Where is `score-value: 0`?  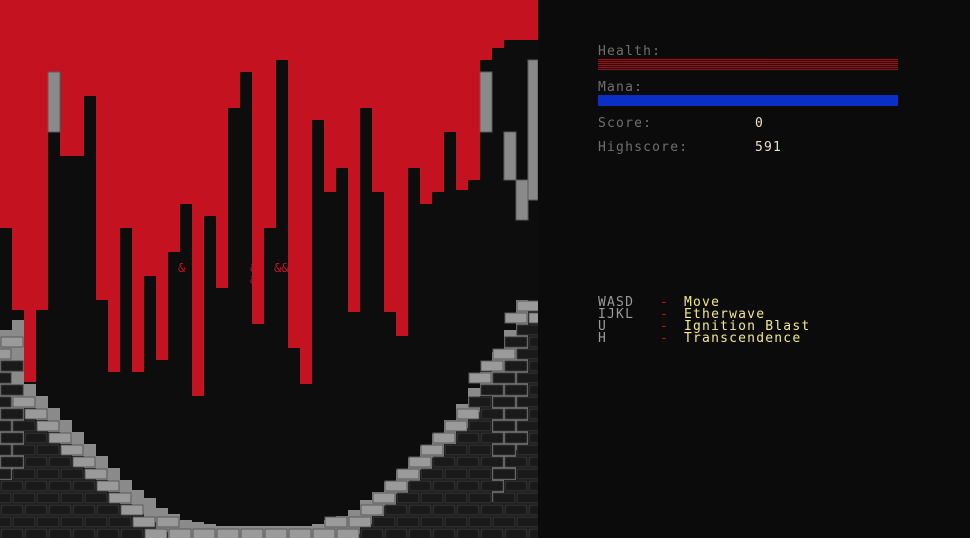
score-value: 0 is located at coordinates (760, 123).